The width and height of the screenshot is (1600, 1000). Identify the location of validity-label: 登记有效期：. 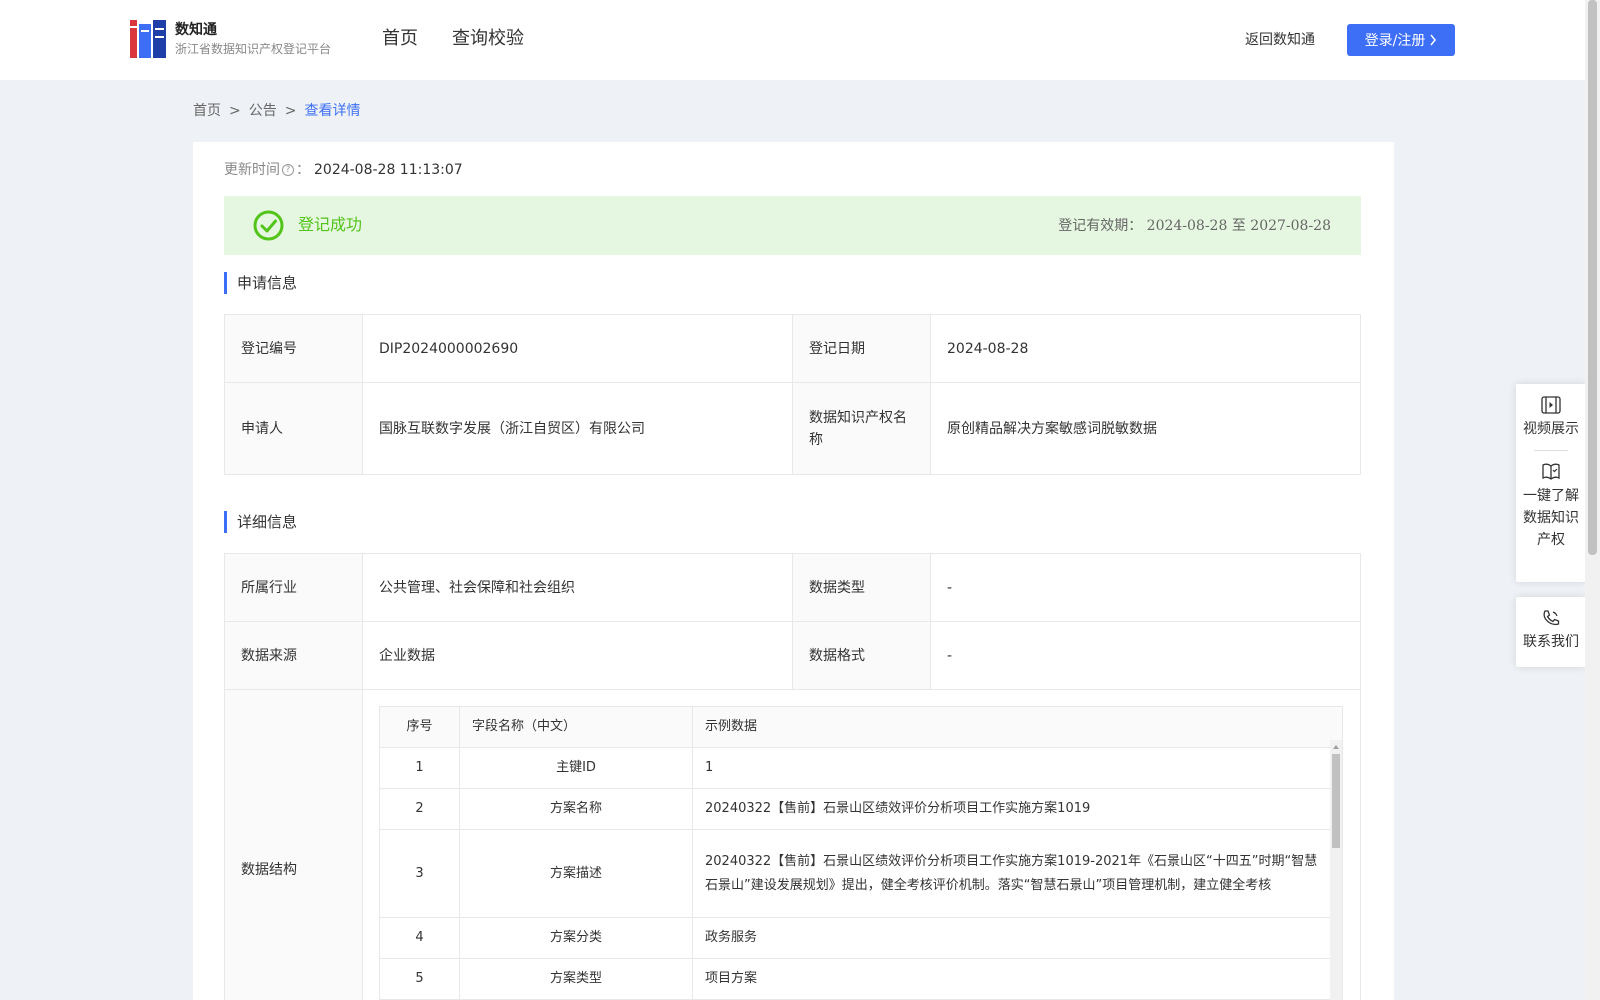
(1100, 226).